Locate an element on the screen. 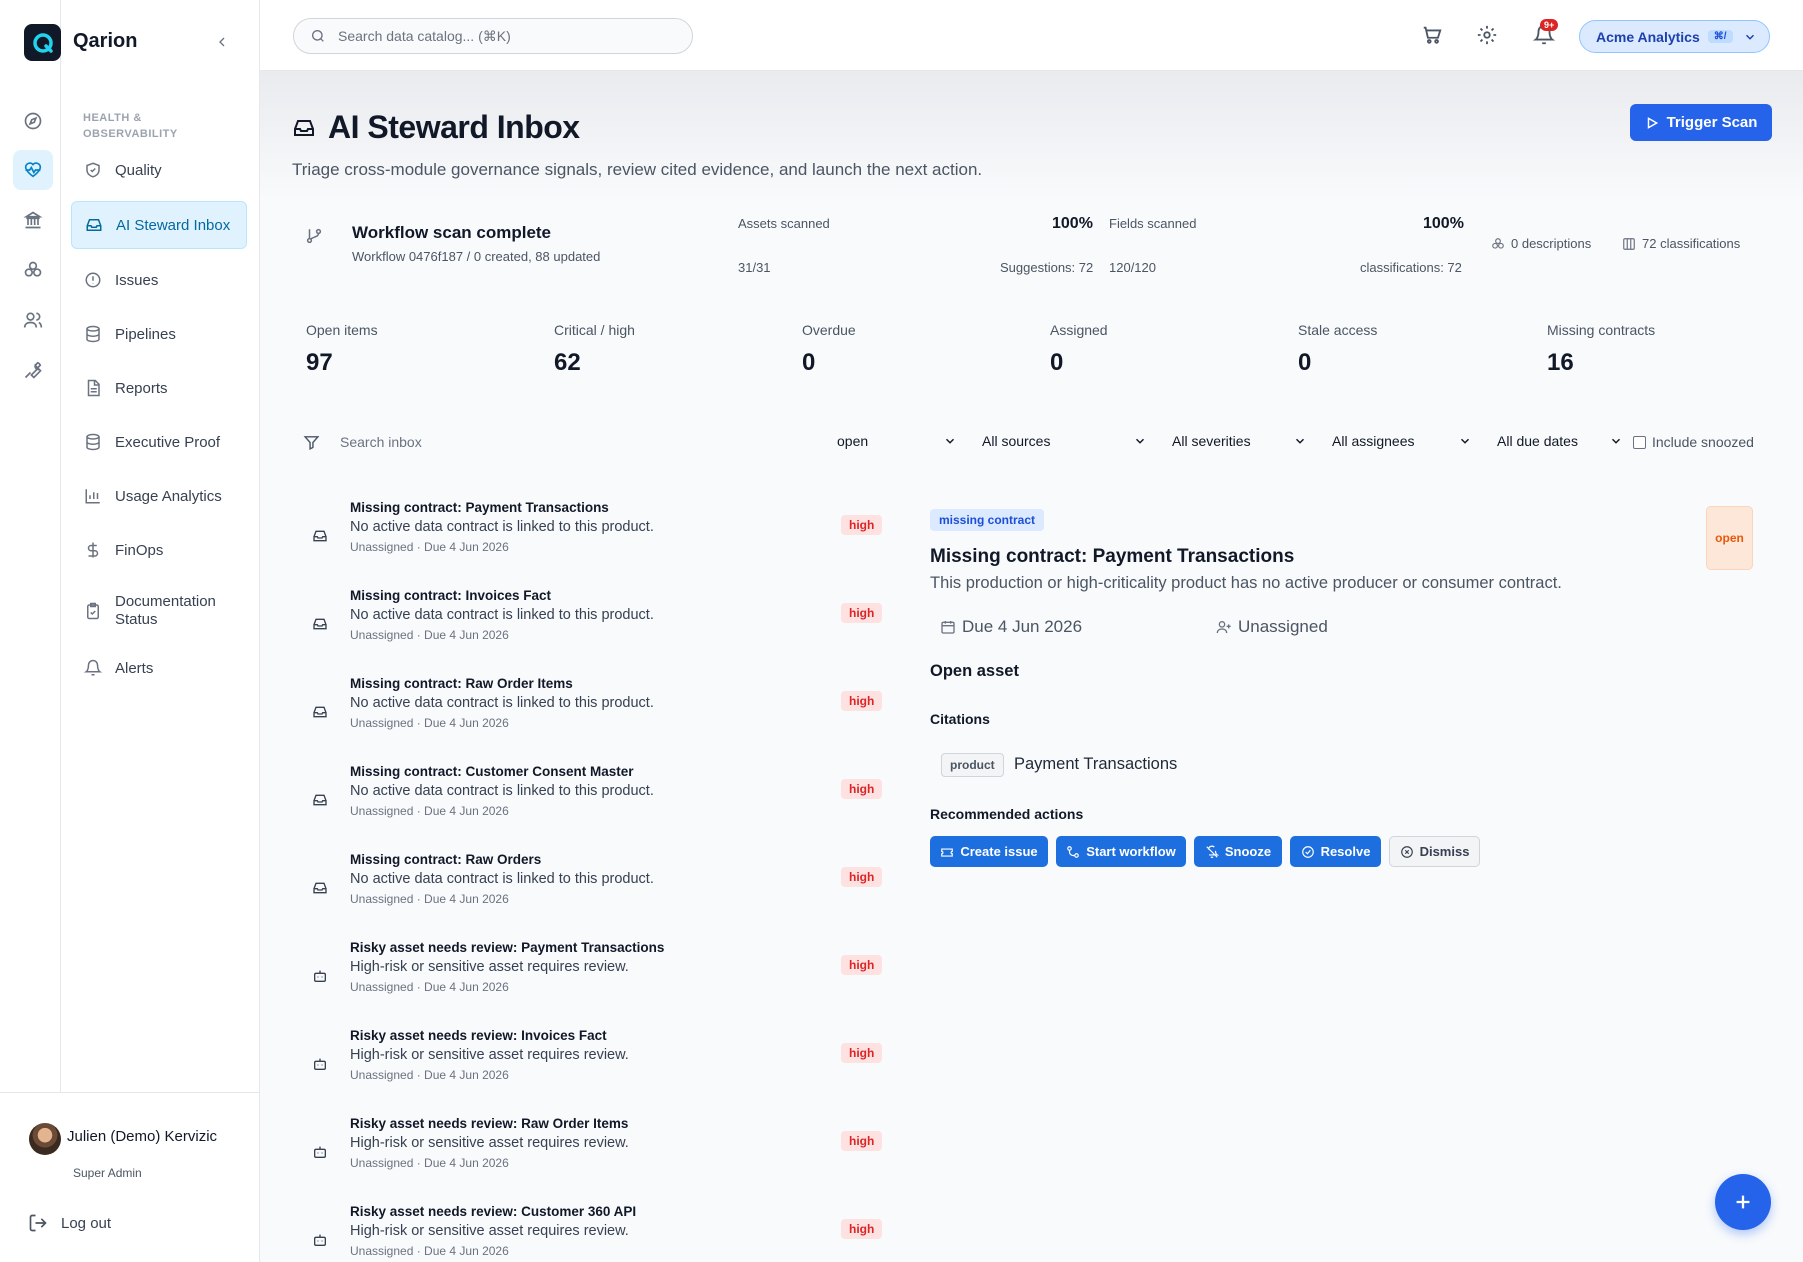 The width and height of the screenshot is (1803, 1262). sidebar-item-label: Documentation Status is located at coordinates (165, 610).